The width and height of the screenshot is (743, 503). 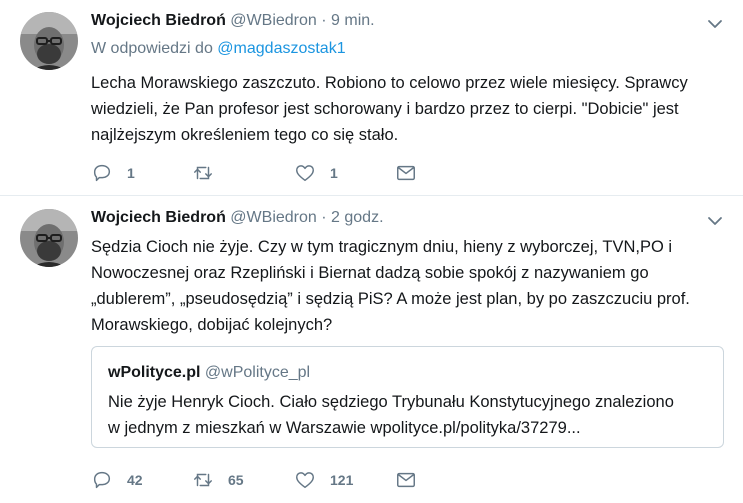 I want to click on like-count: 1, so click(x=334, y=173).